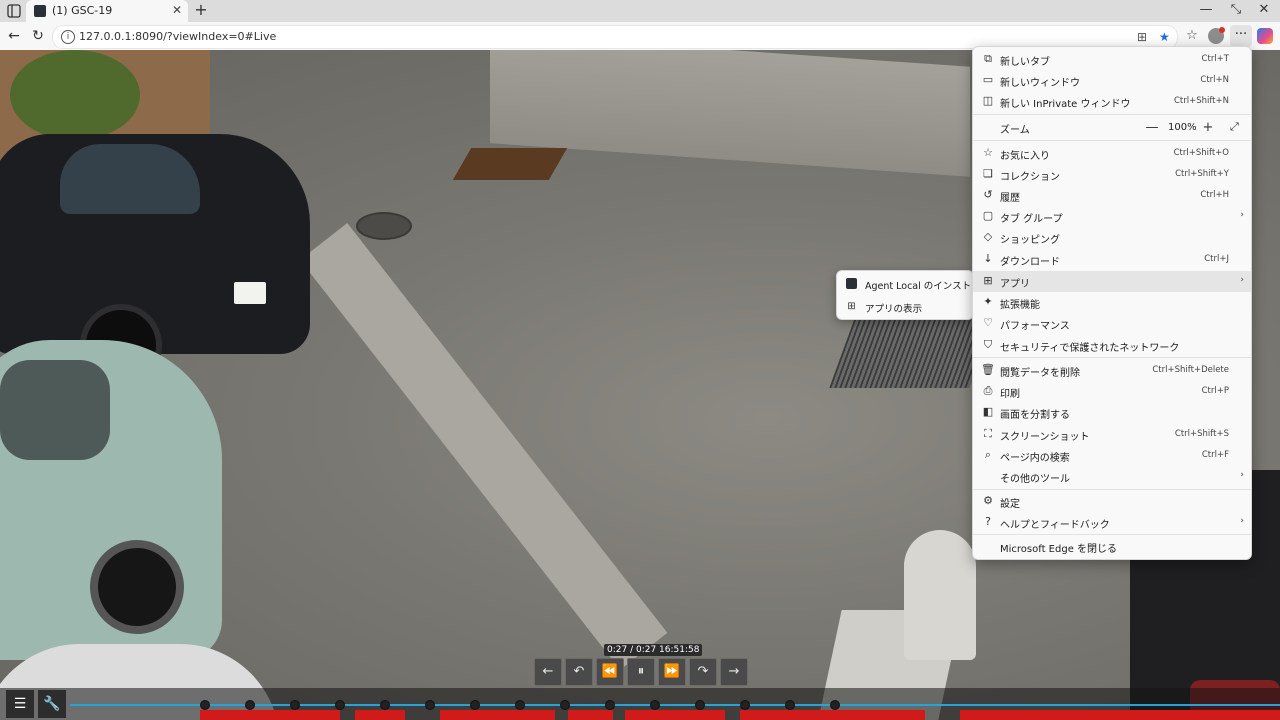 The image size is (1280, 720). What do you see at coordinates (1112, 534) in the screenshot?
I see `menu-divider` at bounding box center [1112, 534].